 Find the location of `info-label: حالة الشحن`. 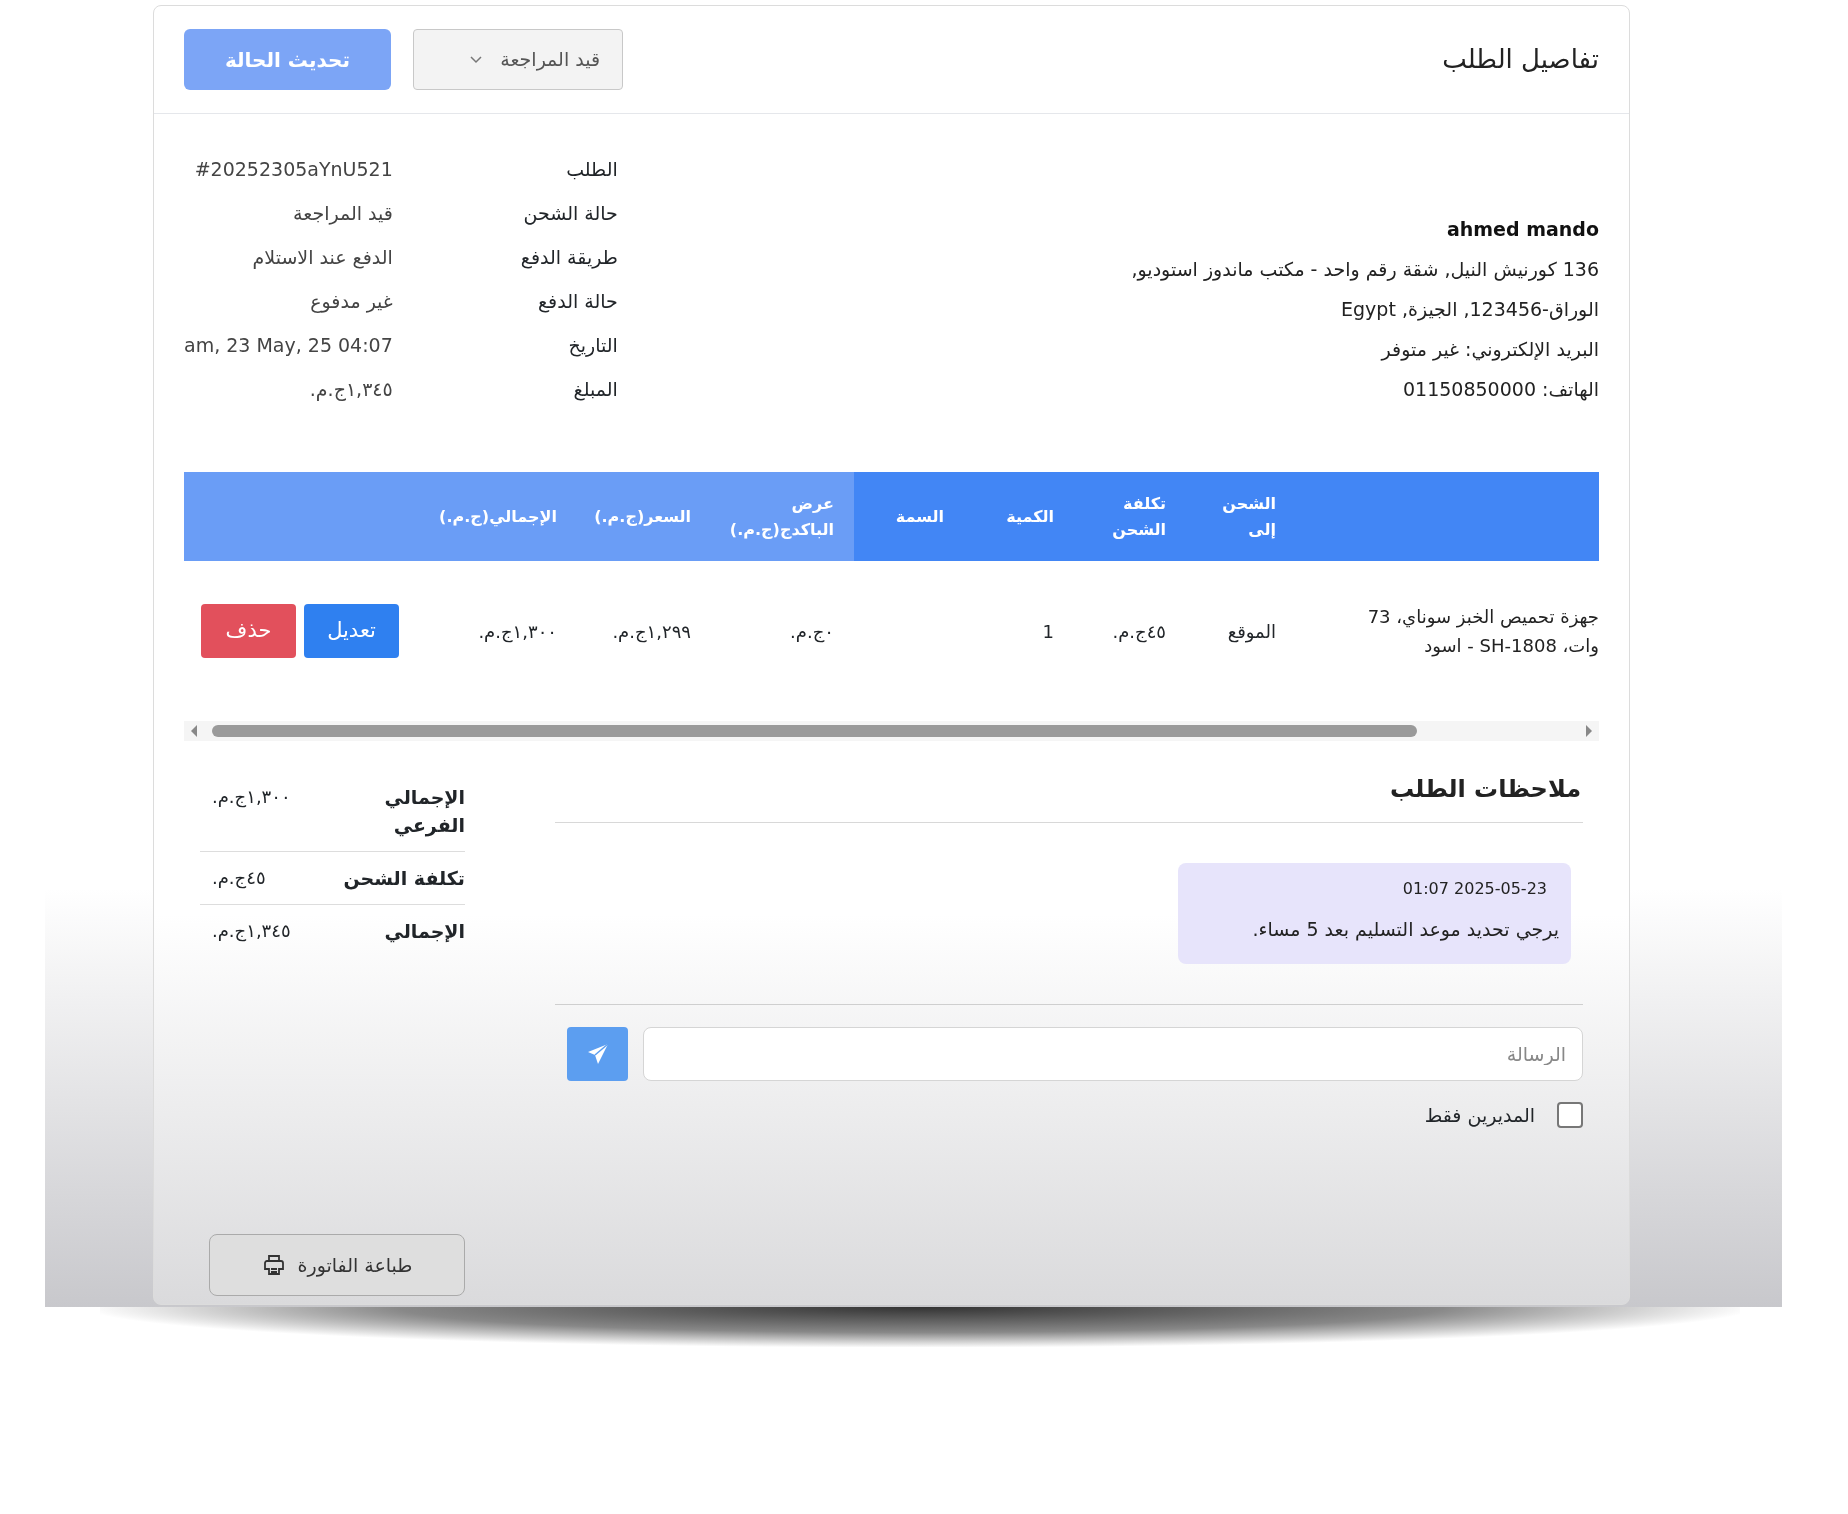

info-label: حالة الشحن is located at coordinates (570, 214).